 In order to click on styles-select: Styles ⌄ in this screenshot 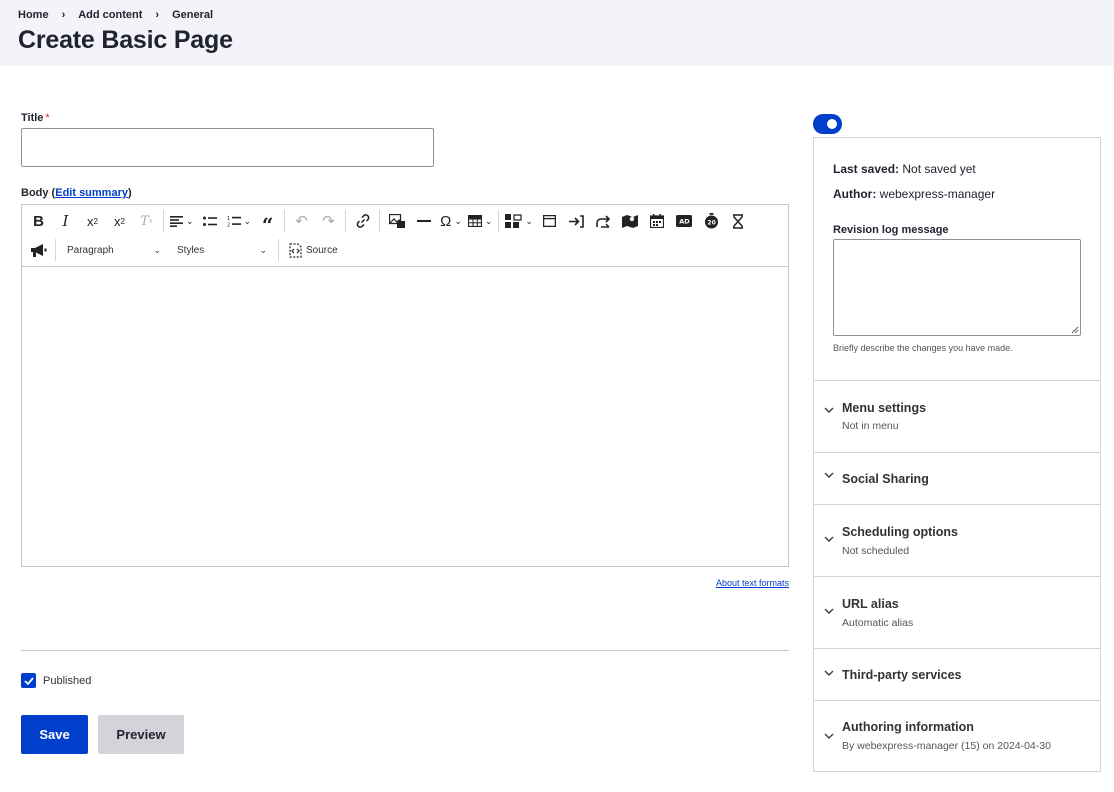, I will do `click(222, 250)`.